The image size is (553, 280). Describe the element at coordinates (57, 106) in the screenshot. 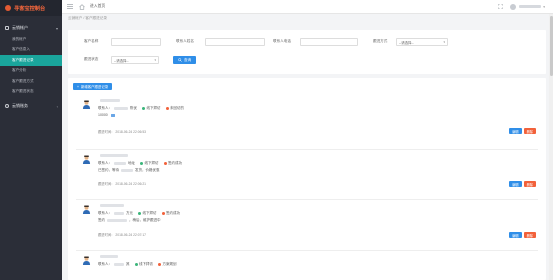

I see `chevron-right-icon: ‹` at that location.